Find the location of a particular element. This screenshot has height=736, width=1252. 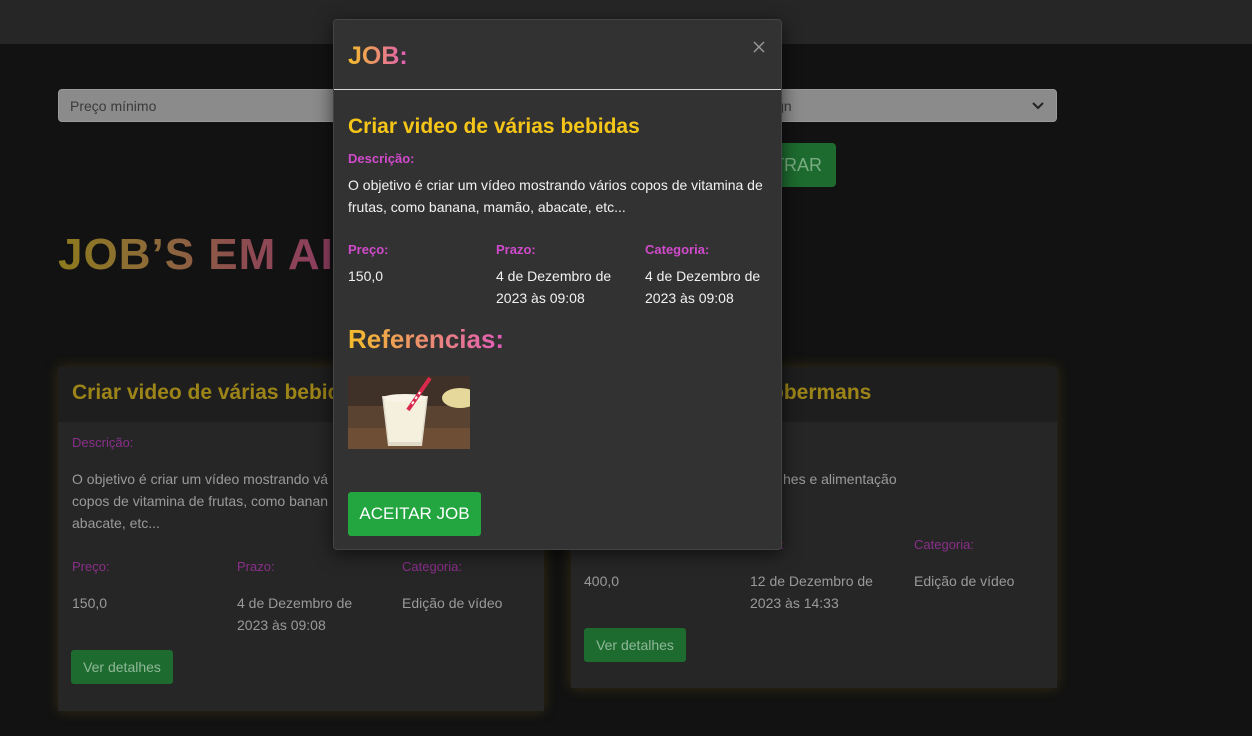

modal-deadline-label: Prazo: is located at coordinates (516, 249).